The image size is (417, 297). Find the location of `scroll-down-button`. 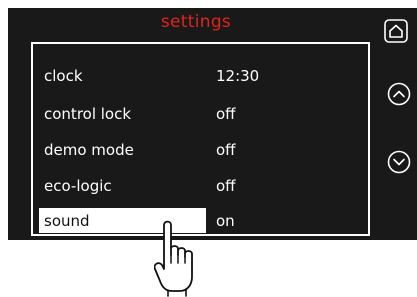

scroll-down-button is located at coordinates (399, 162).